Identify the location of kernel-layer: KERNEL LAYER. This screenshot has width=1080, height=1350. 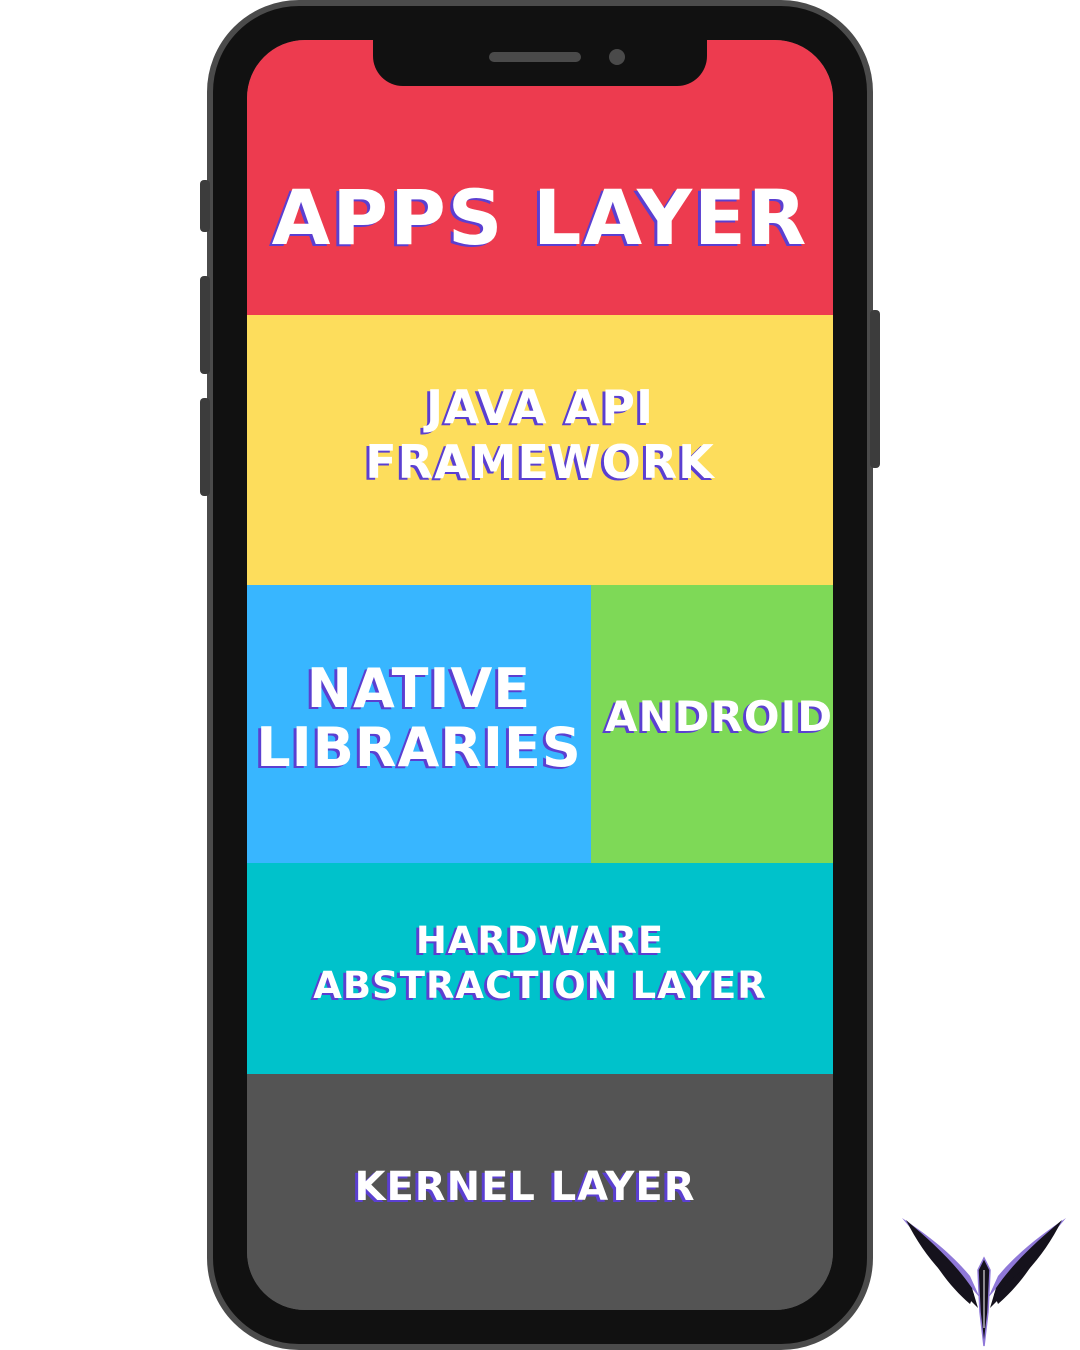
(540, 1192).